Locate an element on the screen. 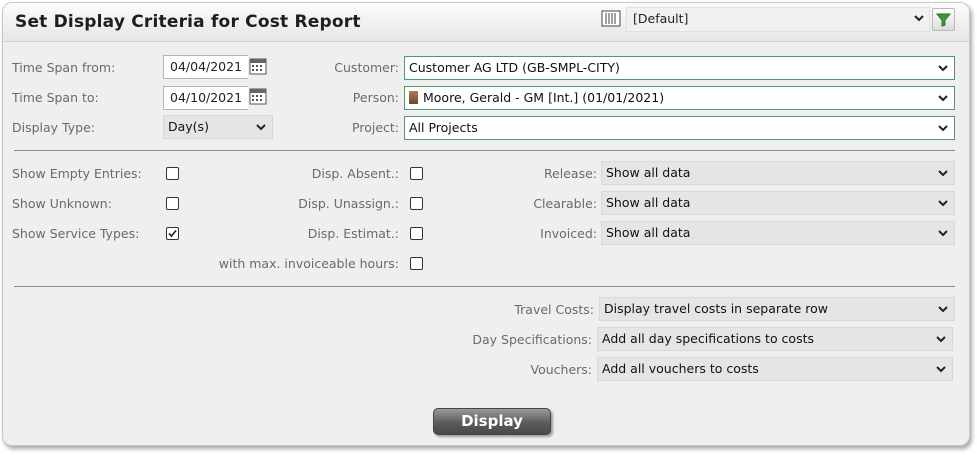 This screenshot has height=455, width=977. time-span-to-input: 04/10/2021 is located at coordinates (205, 98).